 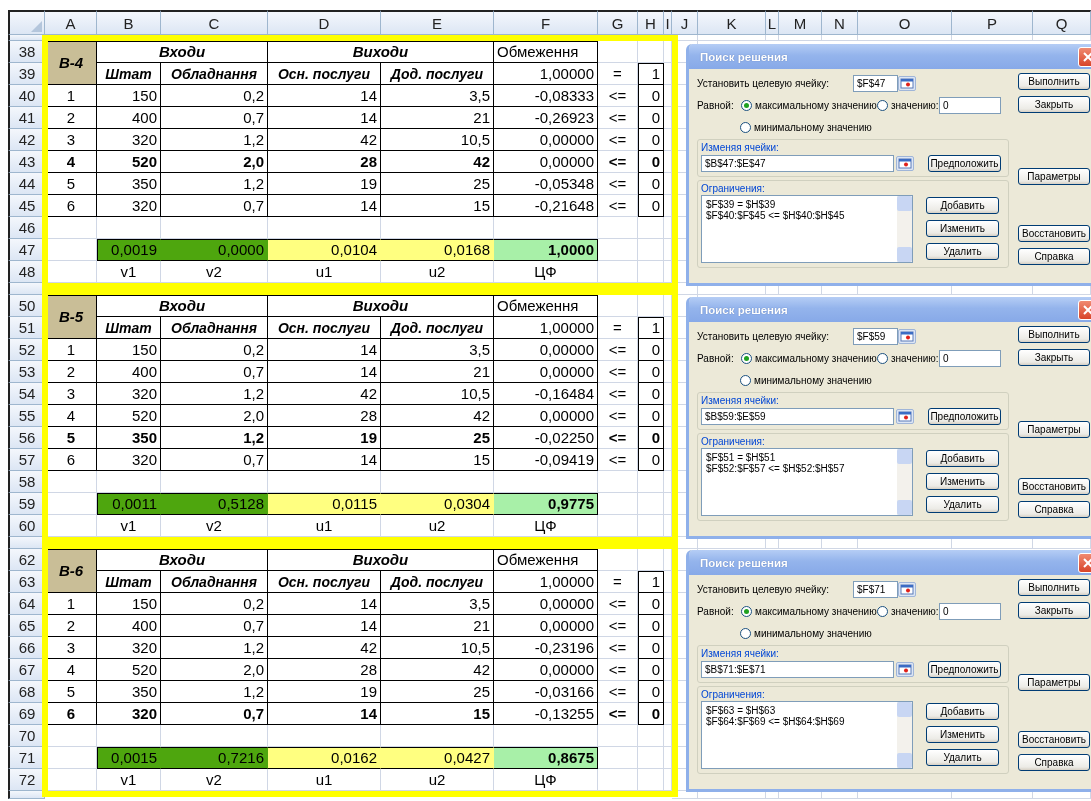 I want to click on cell-reference-field: $F$59, so click(x=875, y=336).